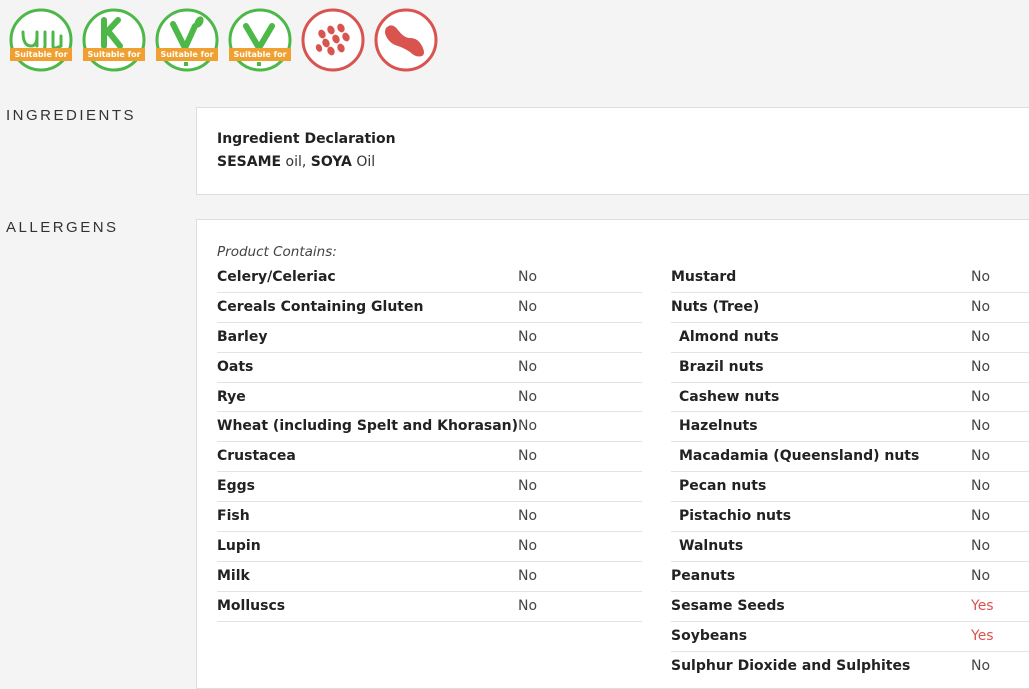 Image resolution: width=1029 pixels, height=689 pixels. What do you see at coordinates (718, 426) in the screenshot?
I see `allergen-name: Hazelnuts` at bounding box center [718, 426].